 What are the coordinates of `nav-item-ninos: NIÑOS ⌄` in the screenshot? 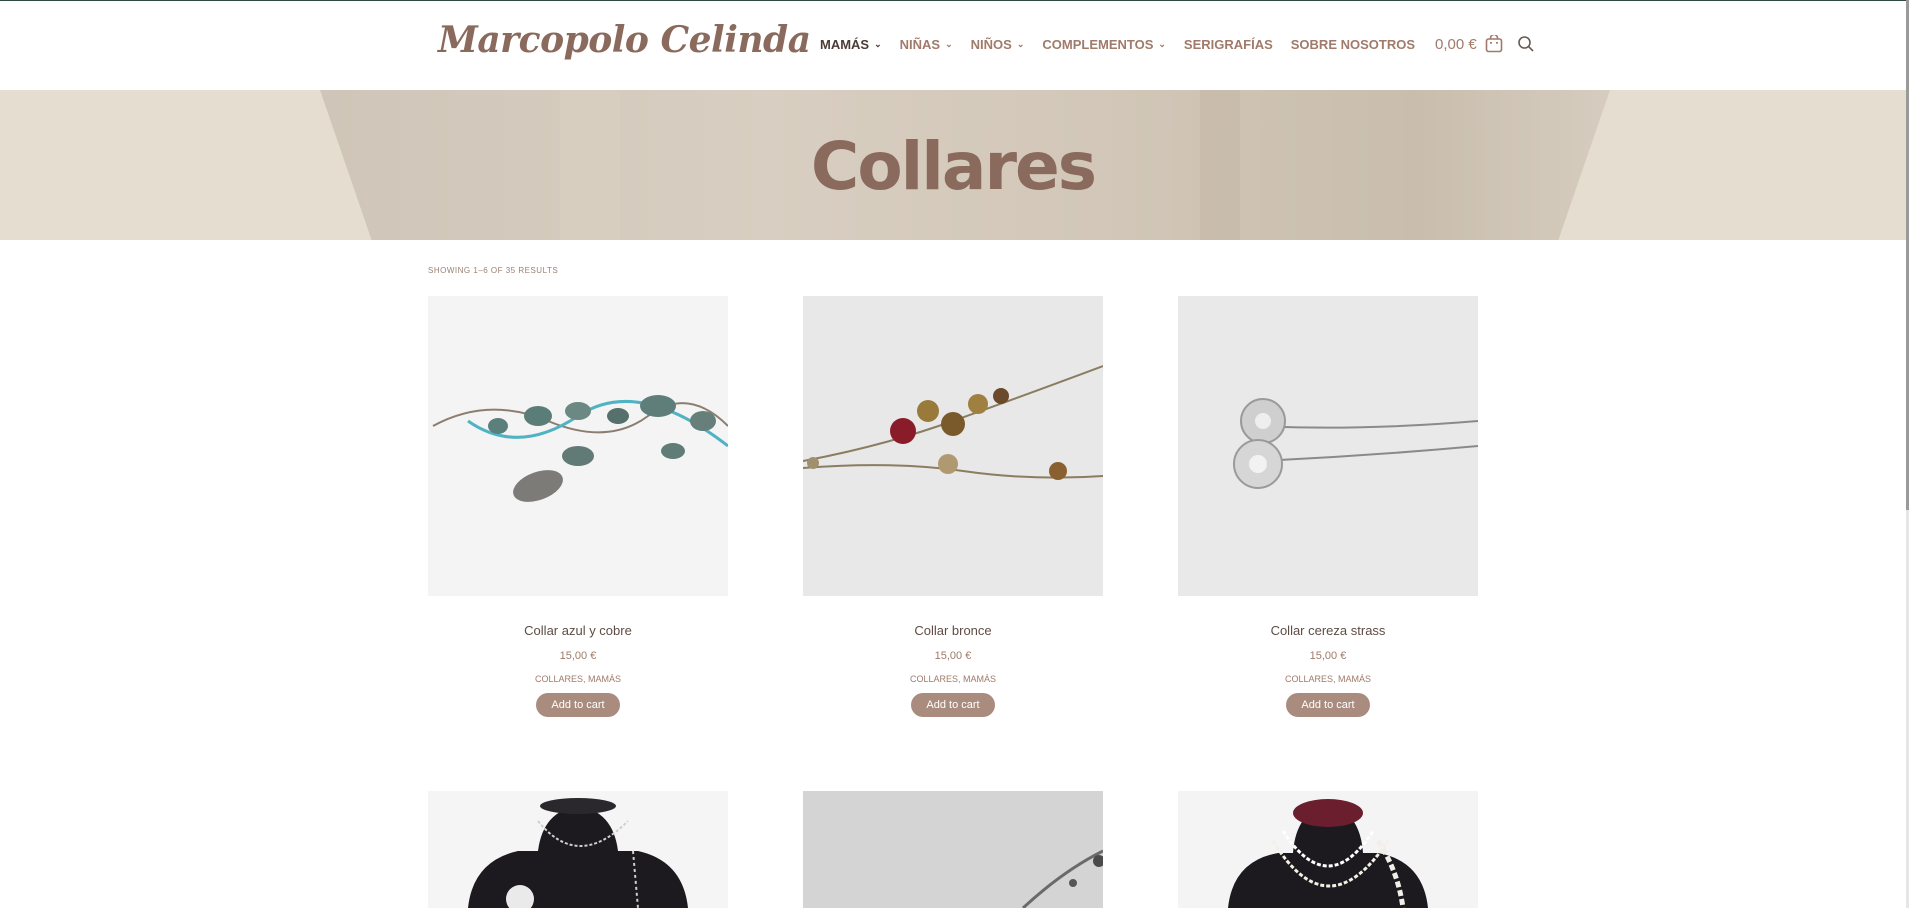 It's located at (998, 44).